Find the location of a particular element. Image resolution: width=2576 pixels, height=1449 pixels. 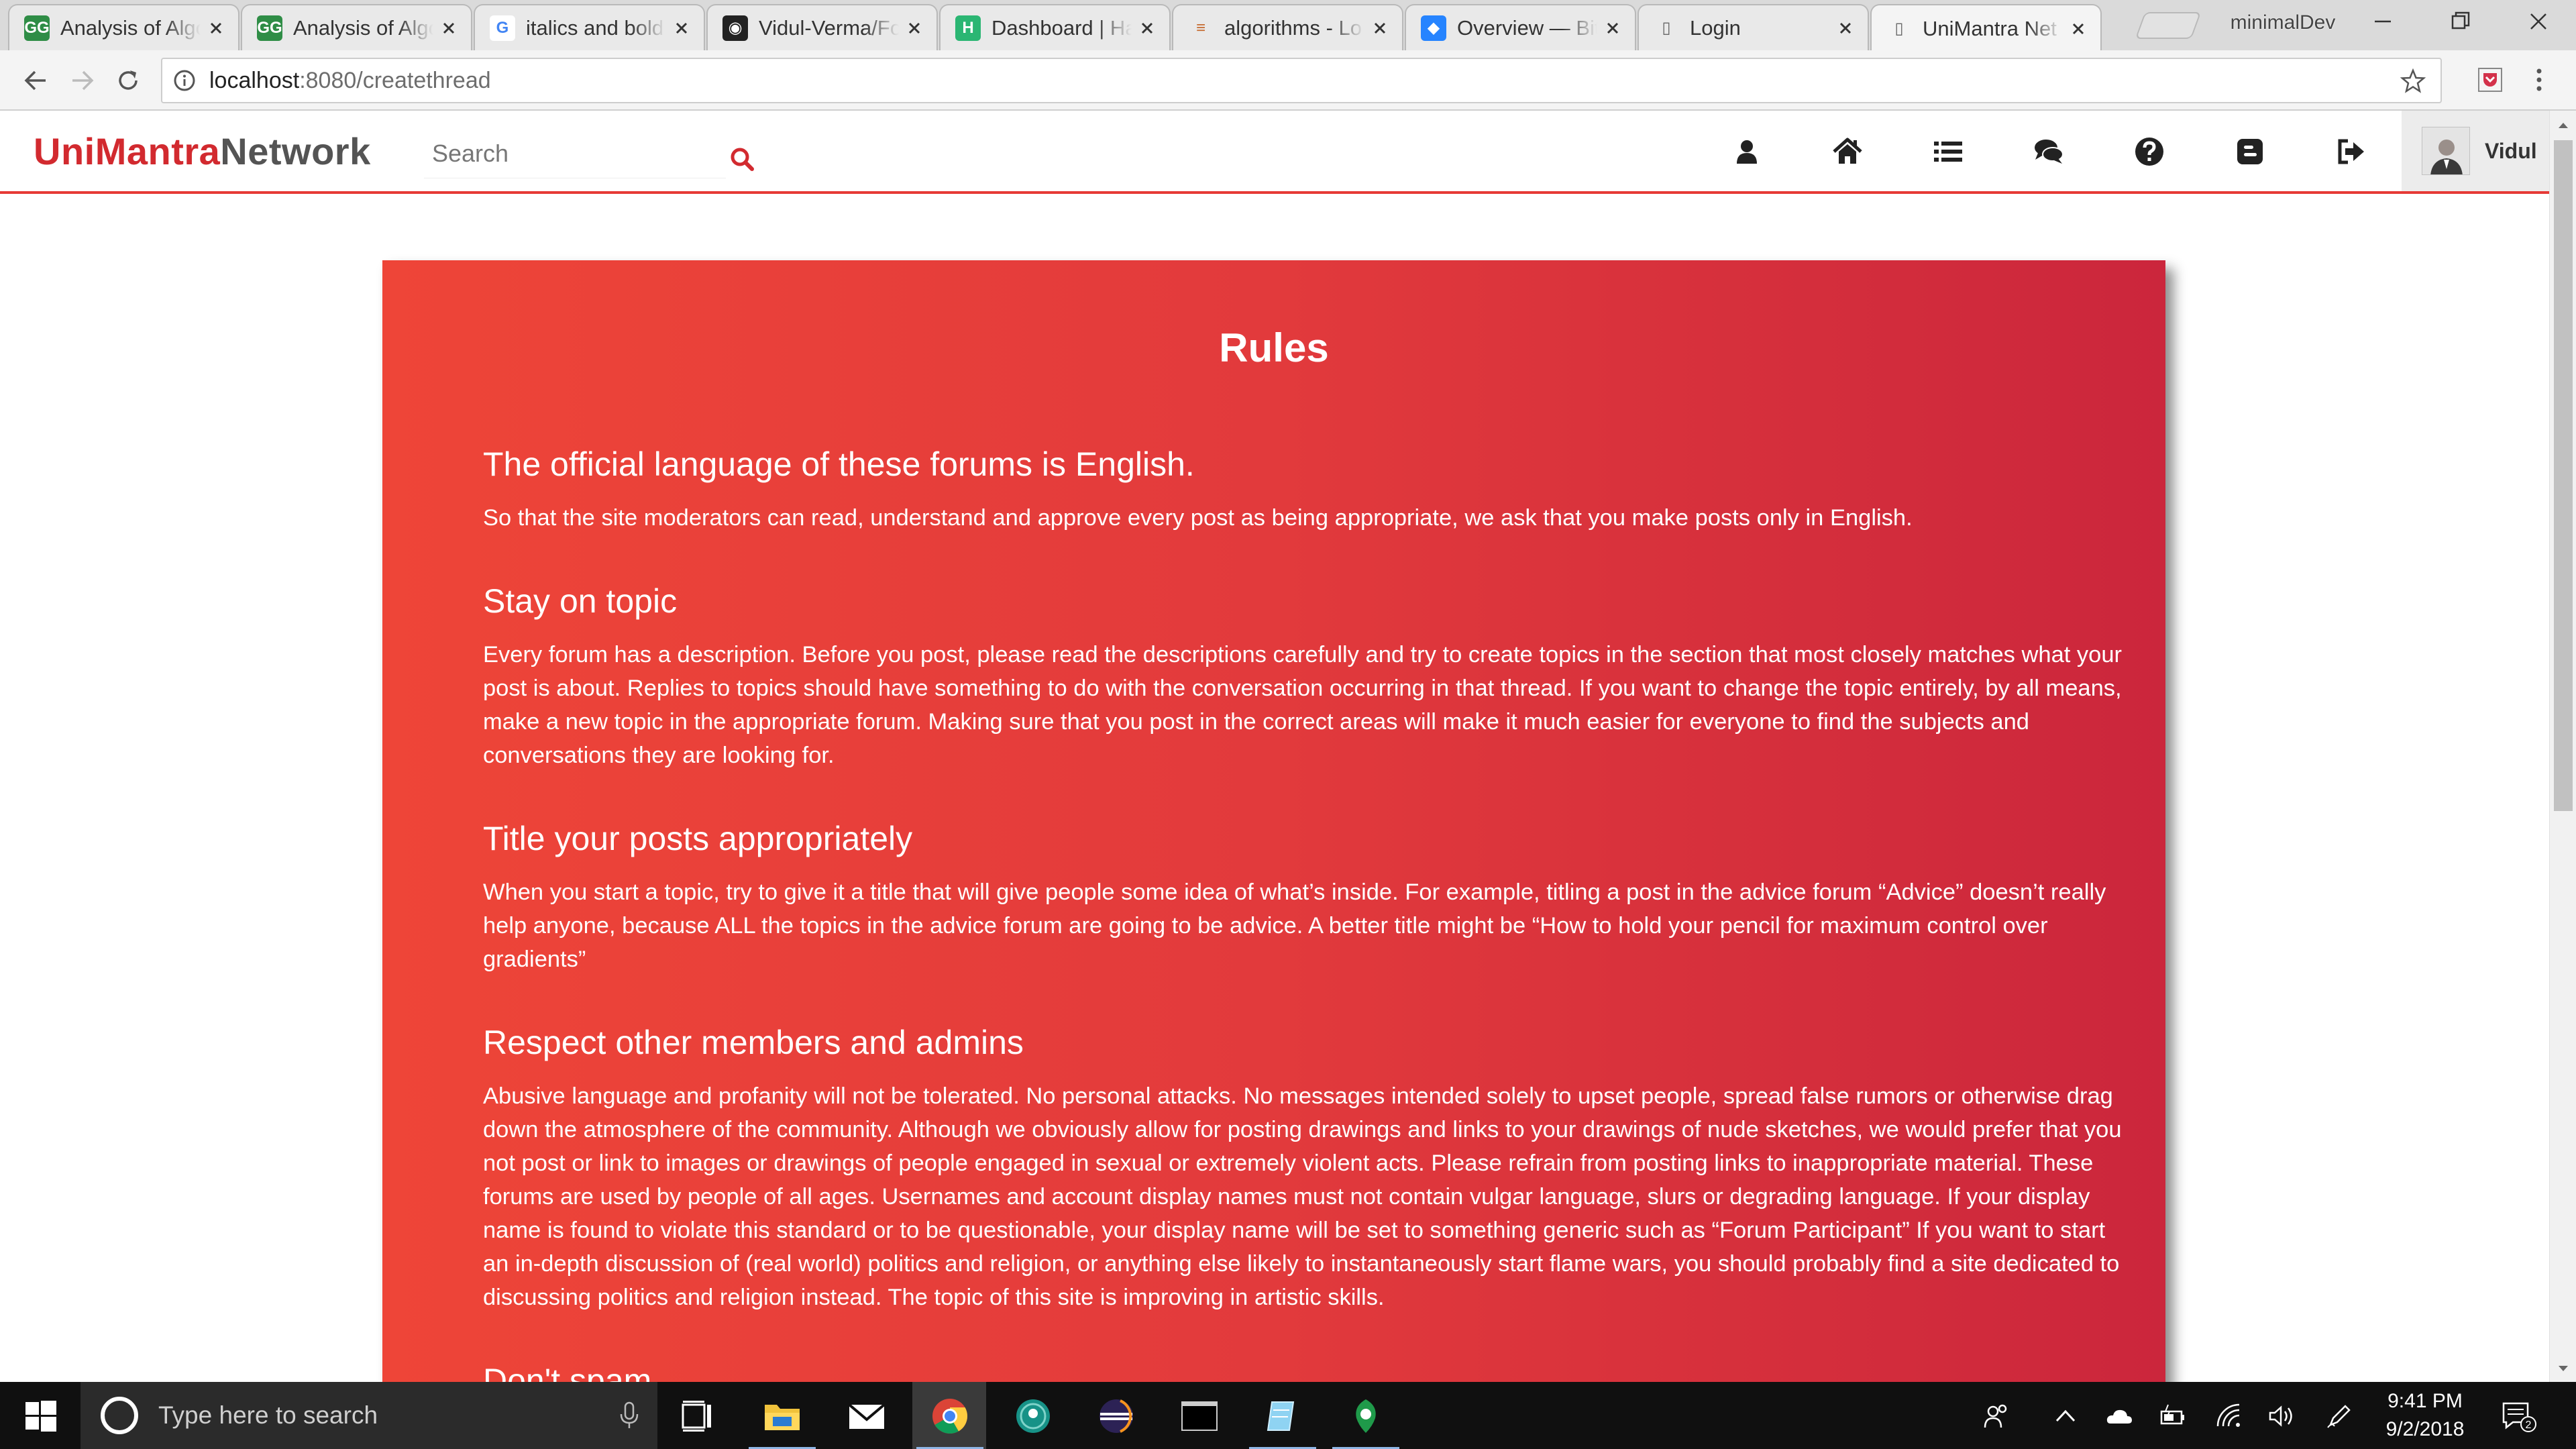

tab-title: italics and bold is located at coordinates (595, 27).